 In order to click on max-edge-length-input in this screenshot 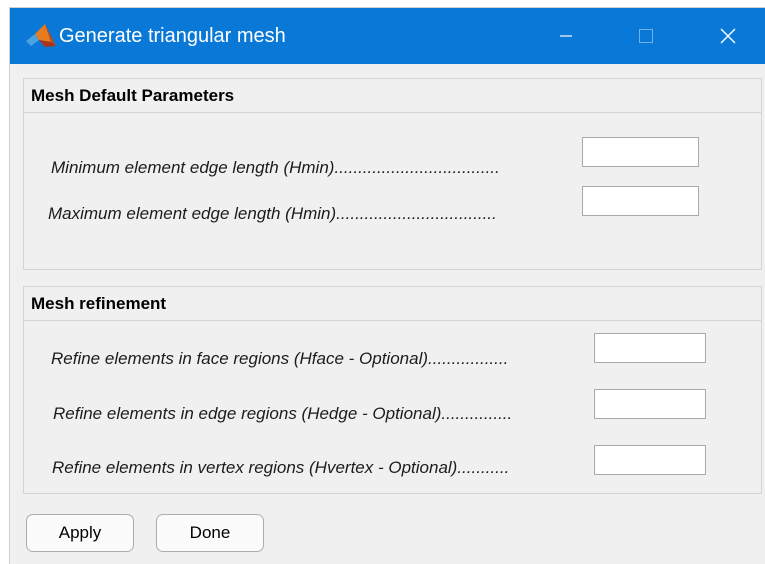, I will do `click(640, 201)`.